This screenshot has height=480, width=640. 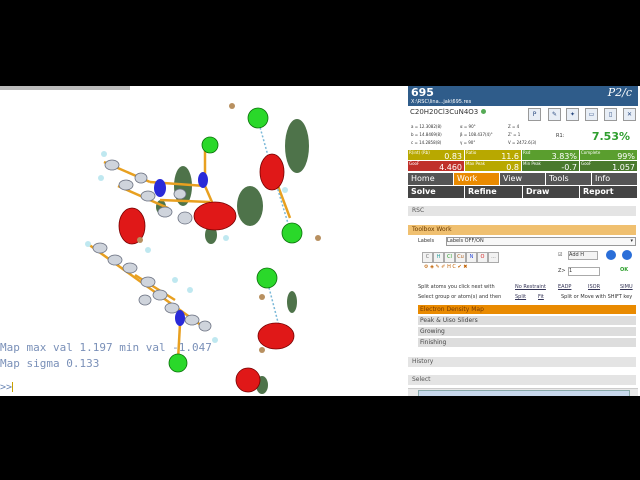 I want to click on split-link: Split, so click(x=520, y=297).